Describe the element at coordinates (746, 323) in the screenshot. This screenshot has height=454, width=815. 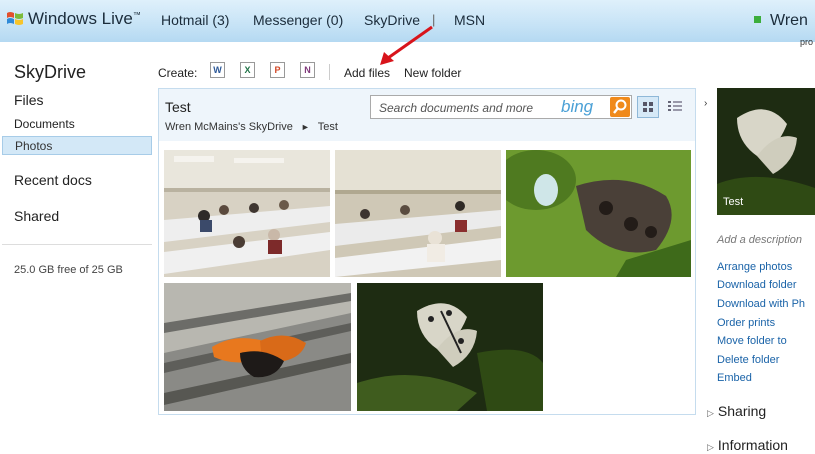
I see `order-prints-link: Order prints` at that location.